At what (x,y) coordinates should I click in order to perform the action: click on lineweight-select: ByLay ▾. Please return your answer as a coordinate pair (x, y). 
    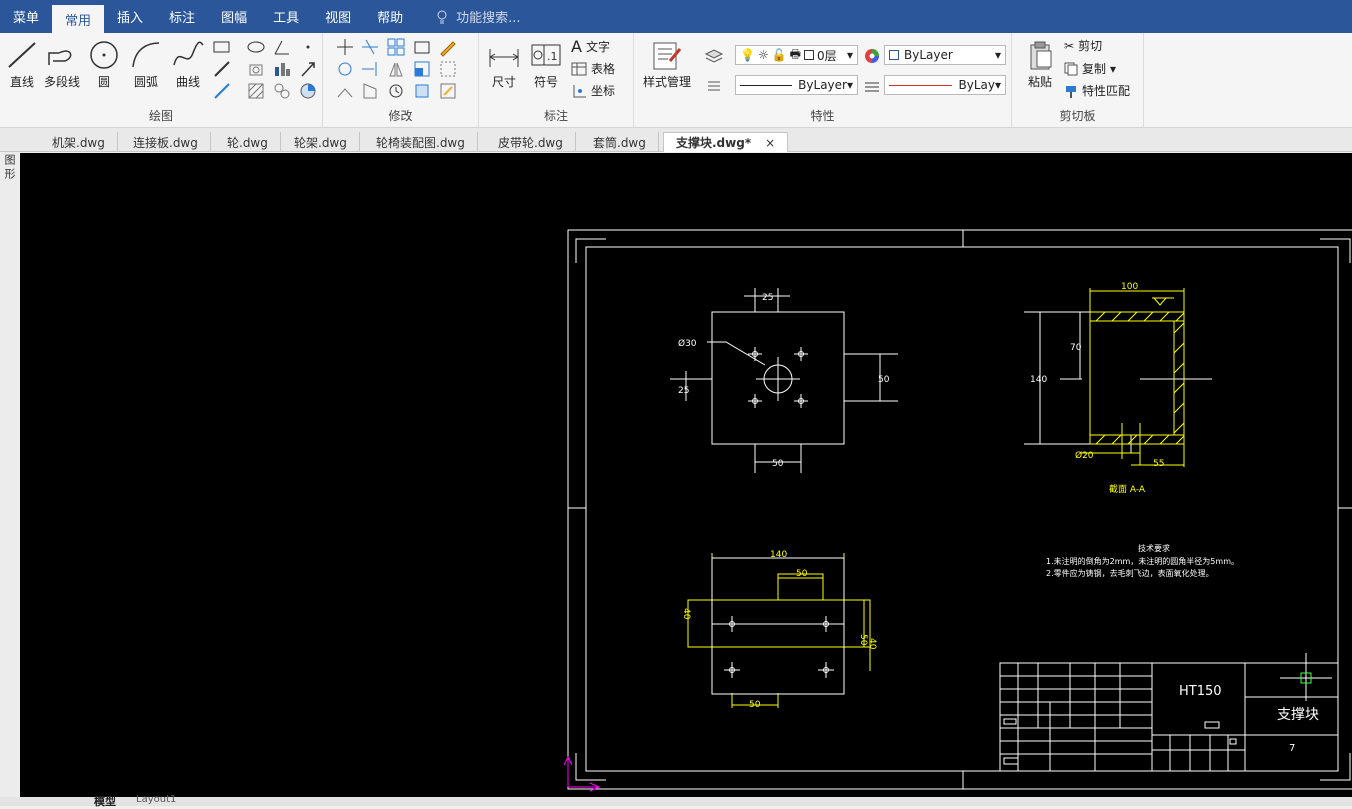
    Looking at the image, I should click on (945, 85).